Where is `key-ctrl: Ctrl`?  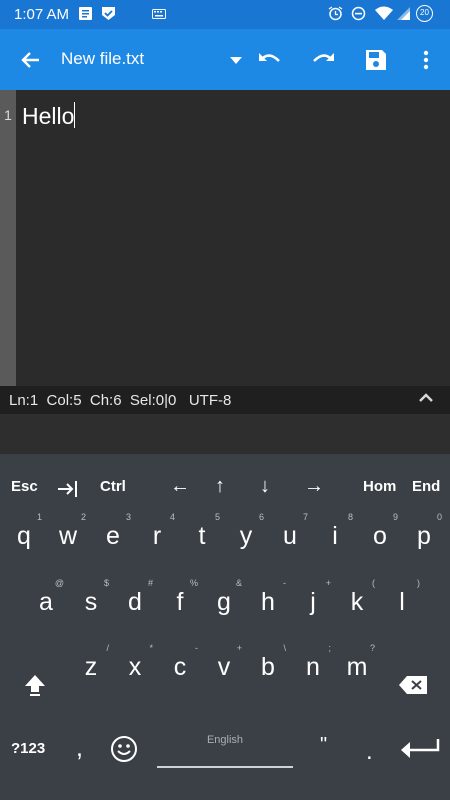 key-ctrl: Ctrl is located at coordinates (113, 486).